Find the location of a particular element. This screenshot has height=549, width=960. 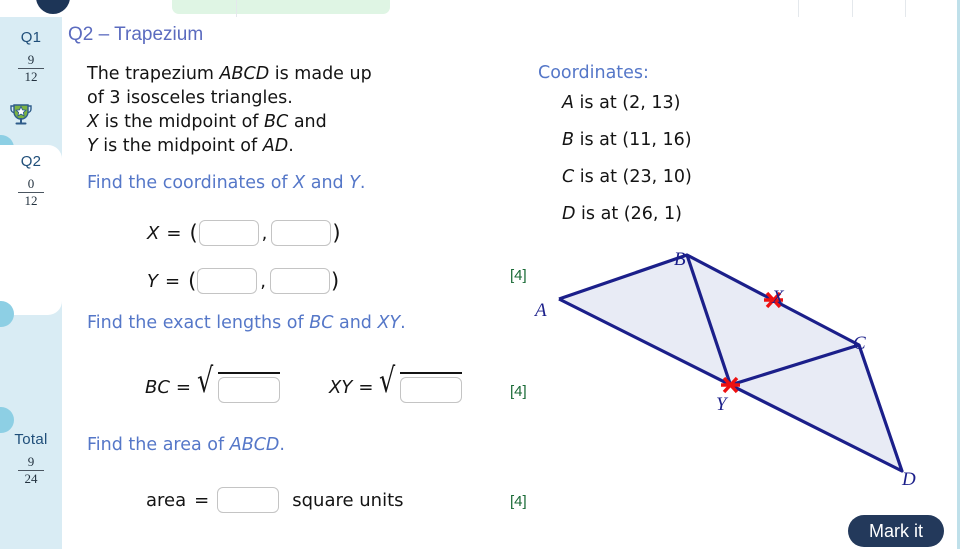

sidebar-item-q2: Q2 0 12 is located at coordinates (31, 230).